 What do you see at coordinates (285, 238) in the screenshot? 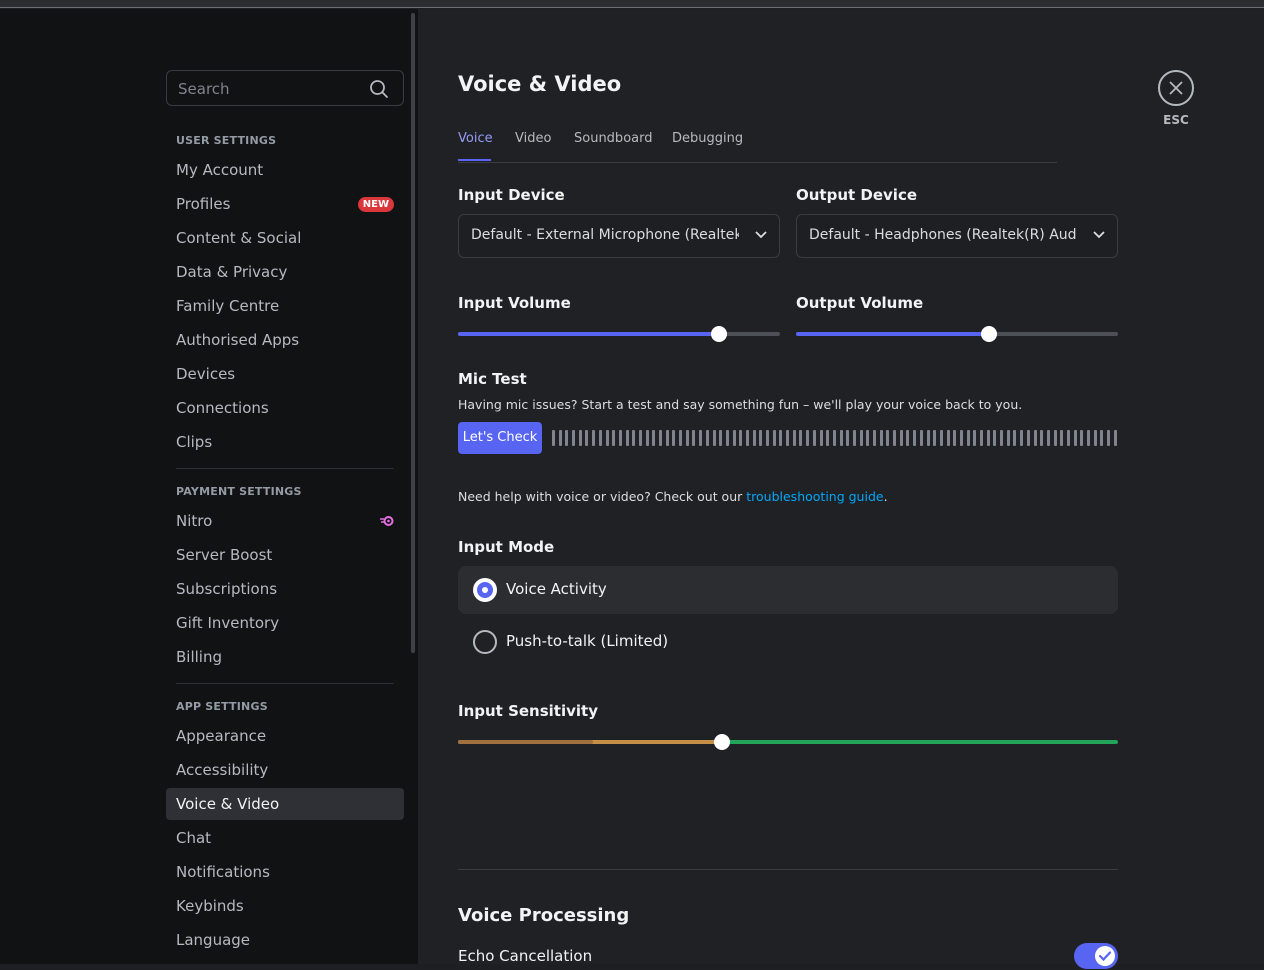
I see `sidebar-item-content-social: Content & Social` at bounding box center [285, 238].